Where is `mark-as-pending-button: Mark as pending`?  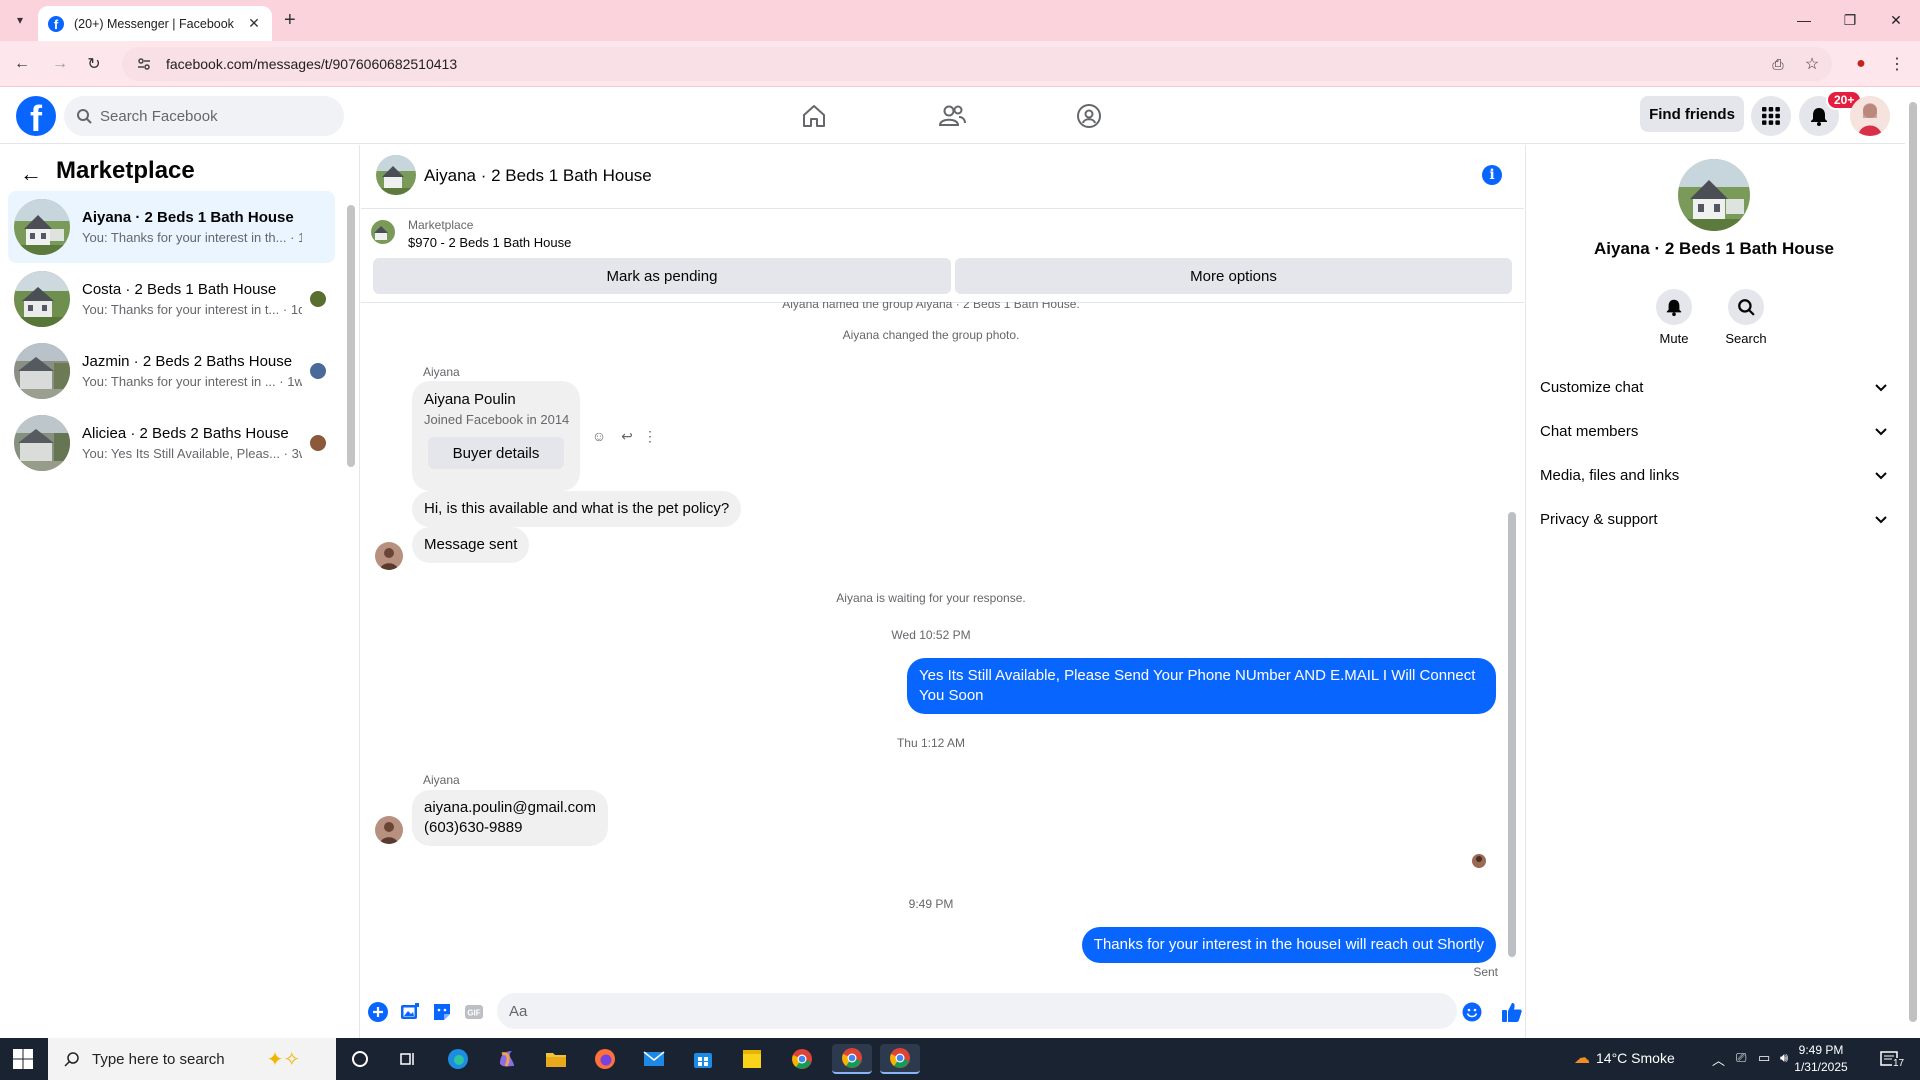
mark-as-pending-button: Mark as pending is located at coordinates (662, 276).